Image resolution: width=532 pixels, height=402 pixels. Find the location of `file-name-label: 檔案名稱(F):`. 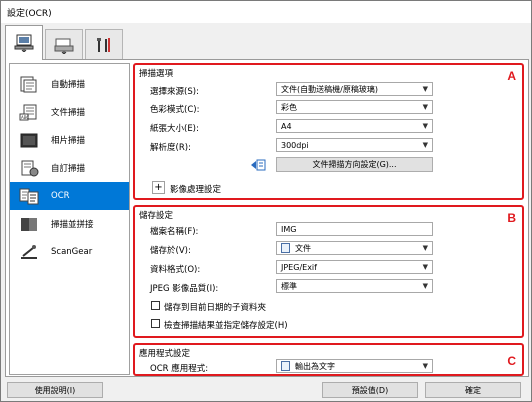

file-name-label: 檔案名稱(F): is located at coordinates (174, 232).